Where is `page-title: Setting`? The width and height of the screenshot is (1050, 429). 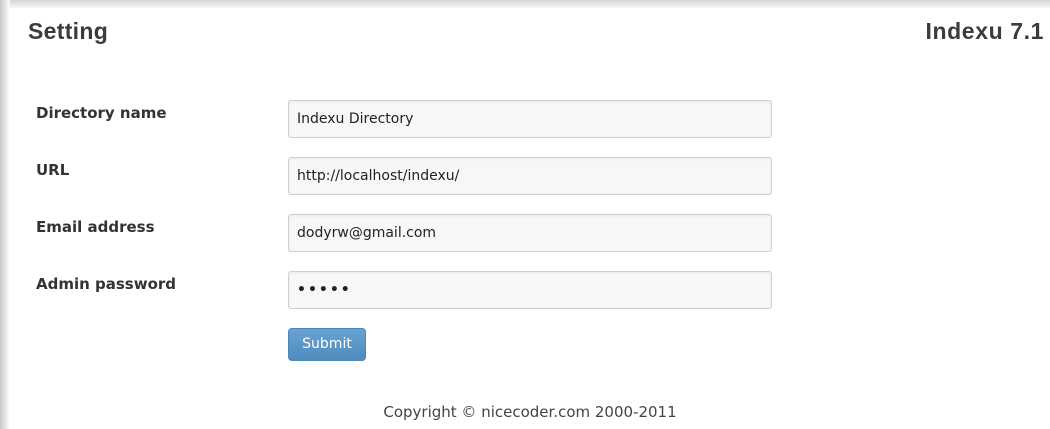
page-title: Setting is located at coordinates (68, 31).